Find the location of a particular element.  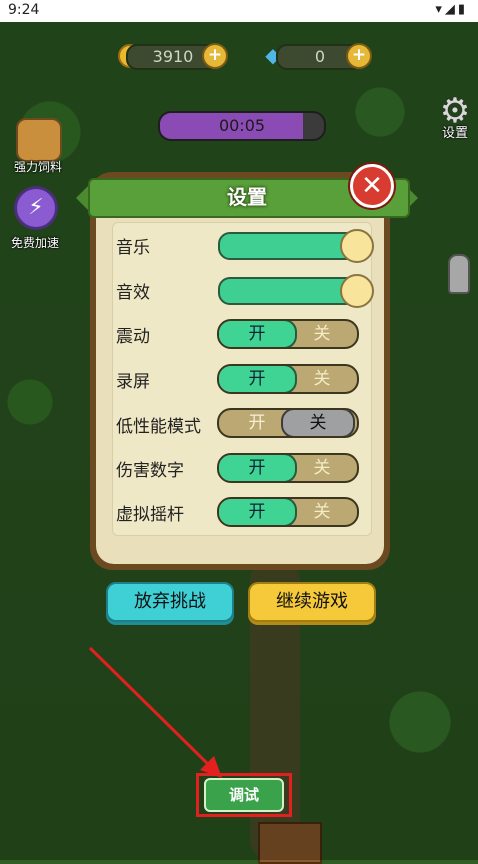

timer-label: 00:05 is located at coordinates (242, 125).